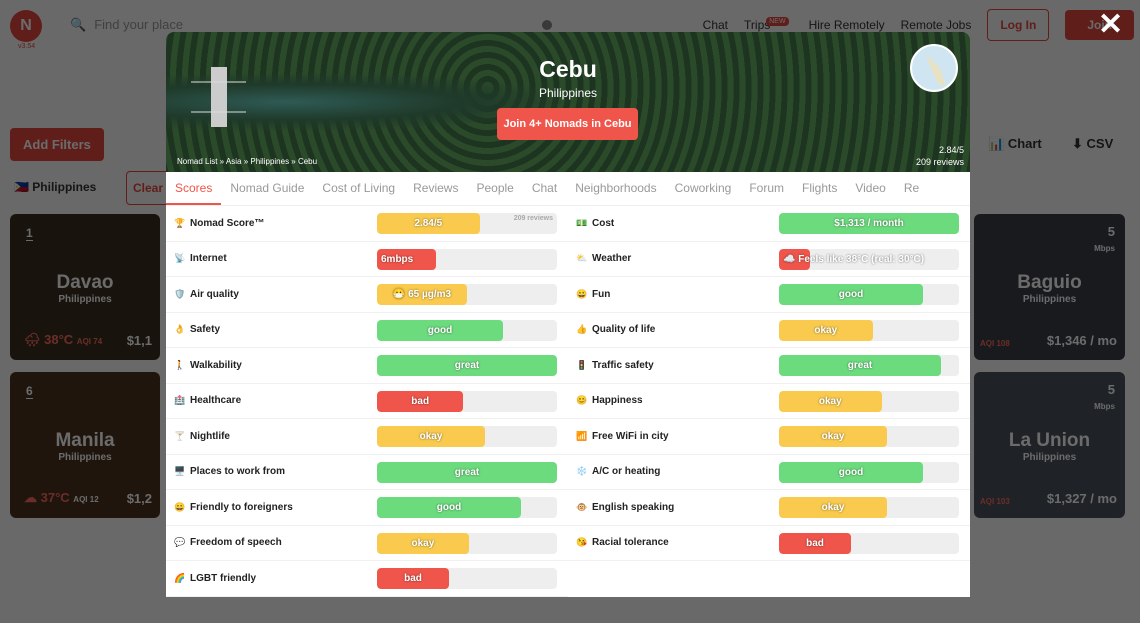 This screenshot has width=1140, height=623. What do you see at coordinates (85, 445) in the screenshot?
I see `city-card-manila: 6 Manila Philippines ☁ 37°C AQI 12 $1,2` at bounding box center [85, 445].